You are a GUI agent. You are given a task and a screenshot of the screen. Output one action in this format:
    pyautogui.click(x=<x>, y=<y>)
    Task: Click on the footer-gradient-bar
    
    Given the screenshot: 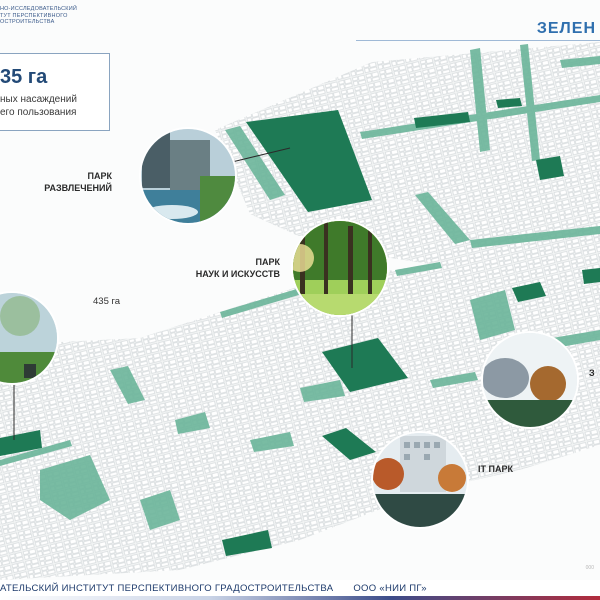 What is the action you would take?
    pyautogui.click(x=300, y=598)
    